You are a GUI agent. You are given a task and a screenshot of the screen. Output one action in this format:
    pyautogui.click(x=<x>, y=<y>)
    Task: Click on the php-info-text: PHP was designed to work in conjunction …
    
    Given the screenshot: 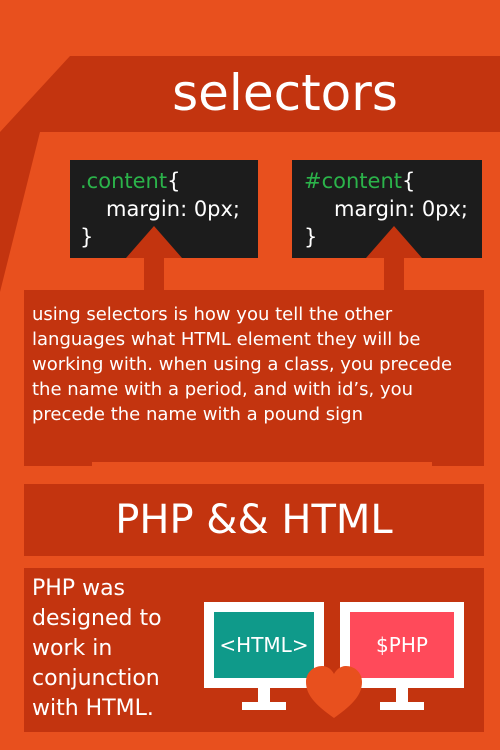 What is the action you would take?
    pyautogui.click(x=97, y=648)
    